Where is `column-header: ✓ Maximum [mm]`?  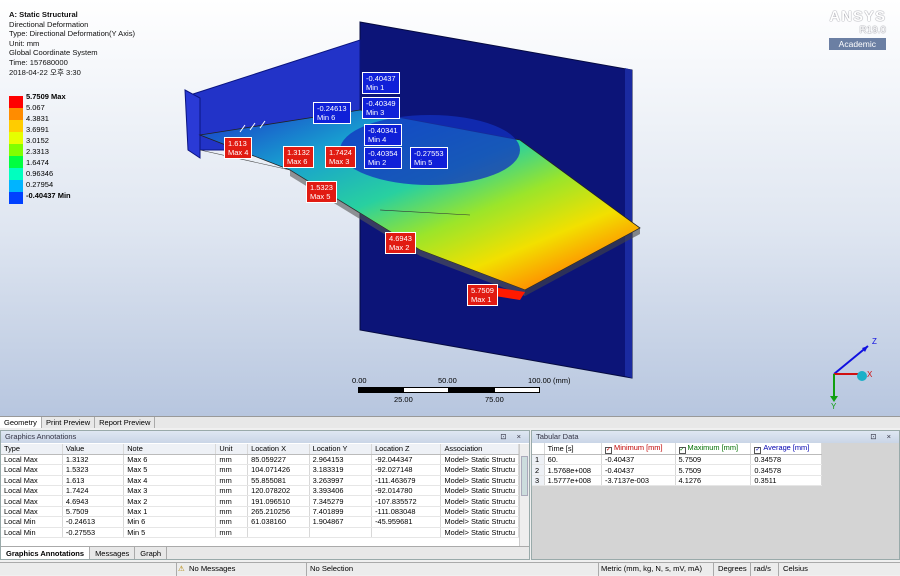
column-header: ✓ Maximum [mm] is located at coordinates (713, 449).